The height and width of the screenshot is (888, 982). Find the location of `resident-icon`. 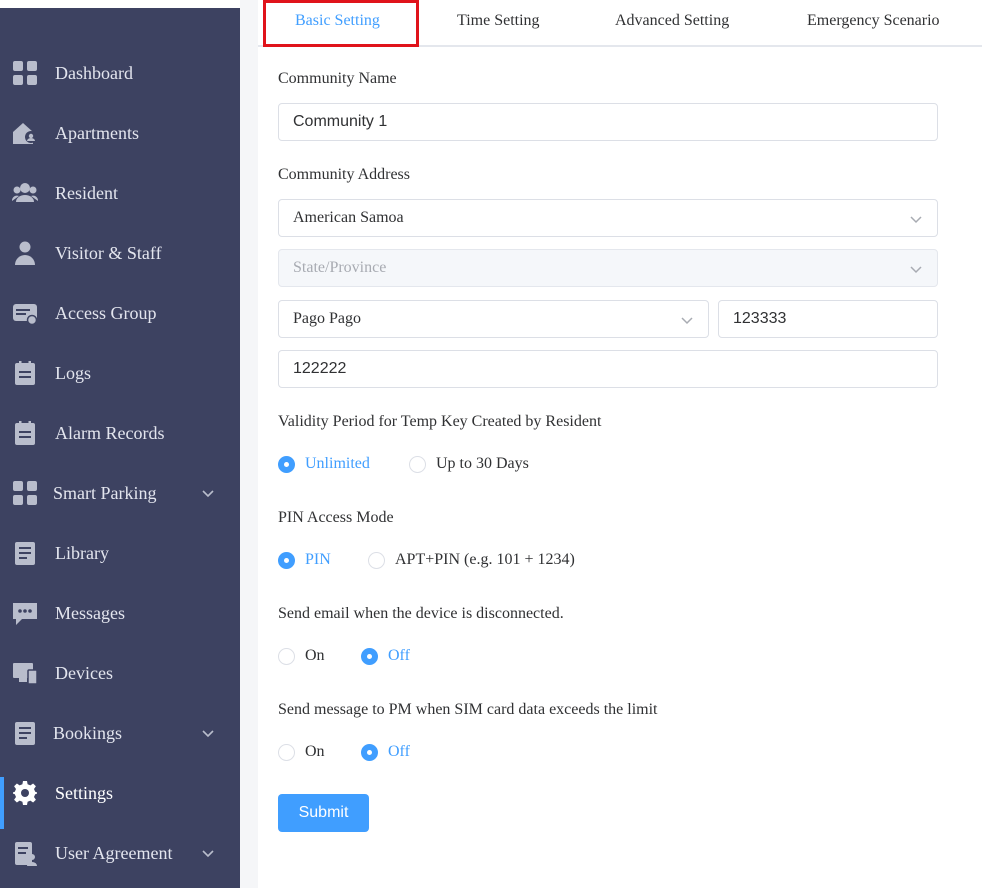

resident-icon is located at coordinates (25, 193).